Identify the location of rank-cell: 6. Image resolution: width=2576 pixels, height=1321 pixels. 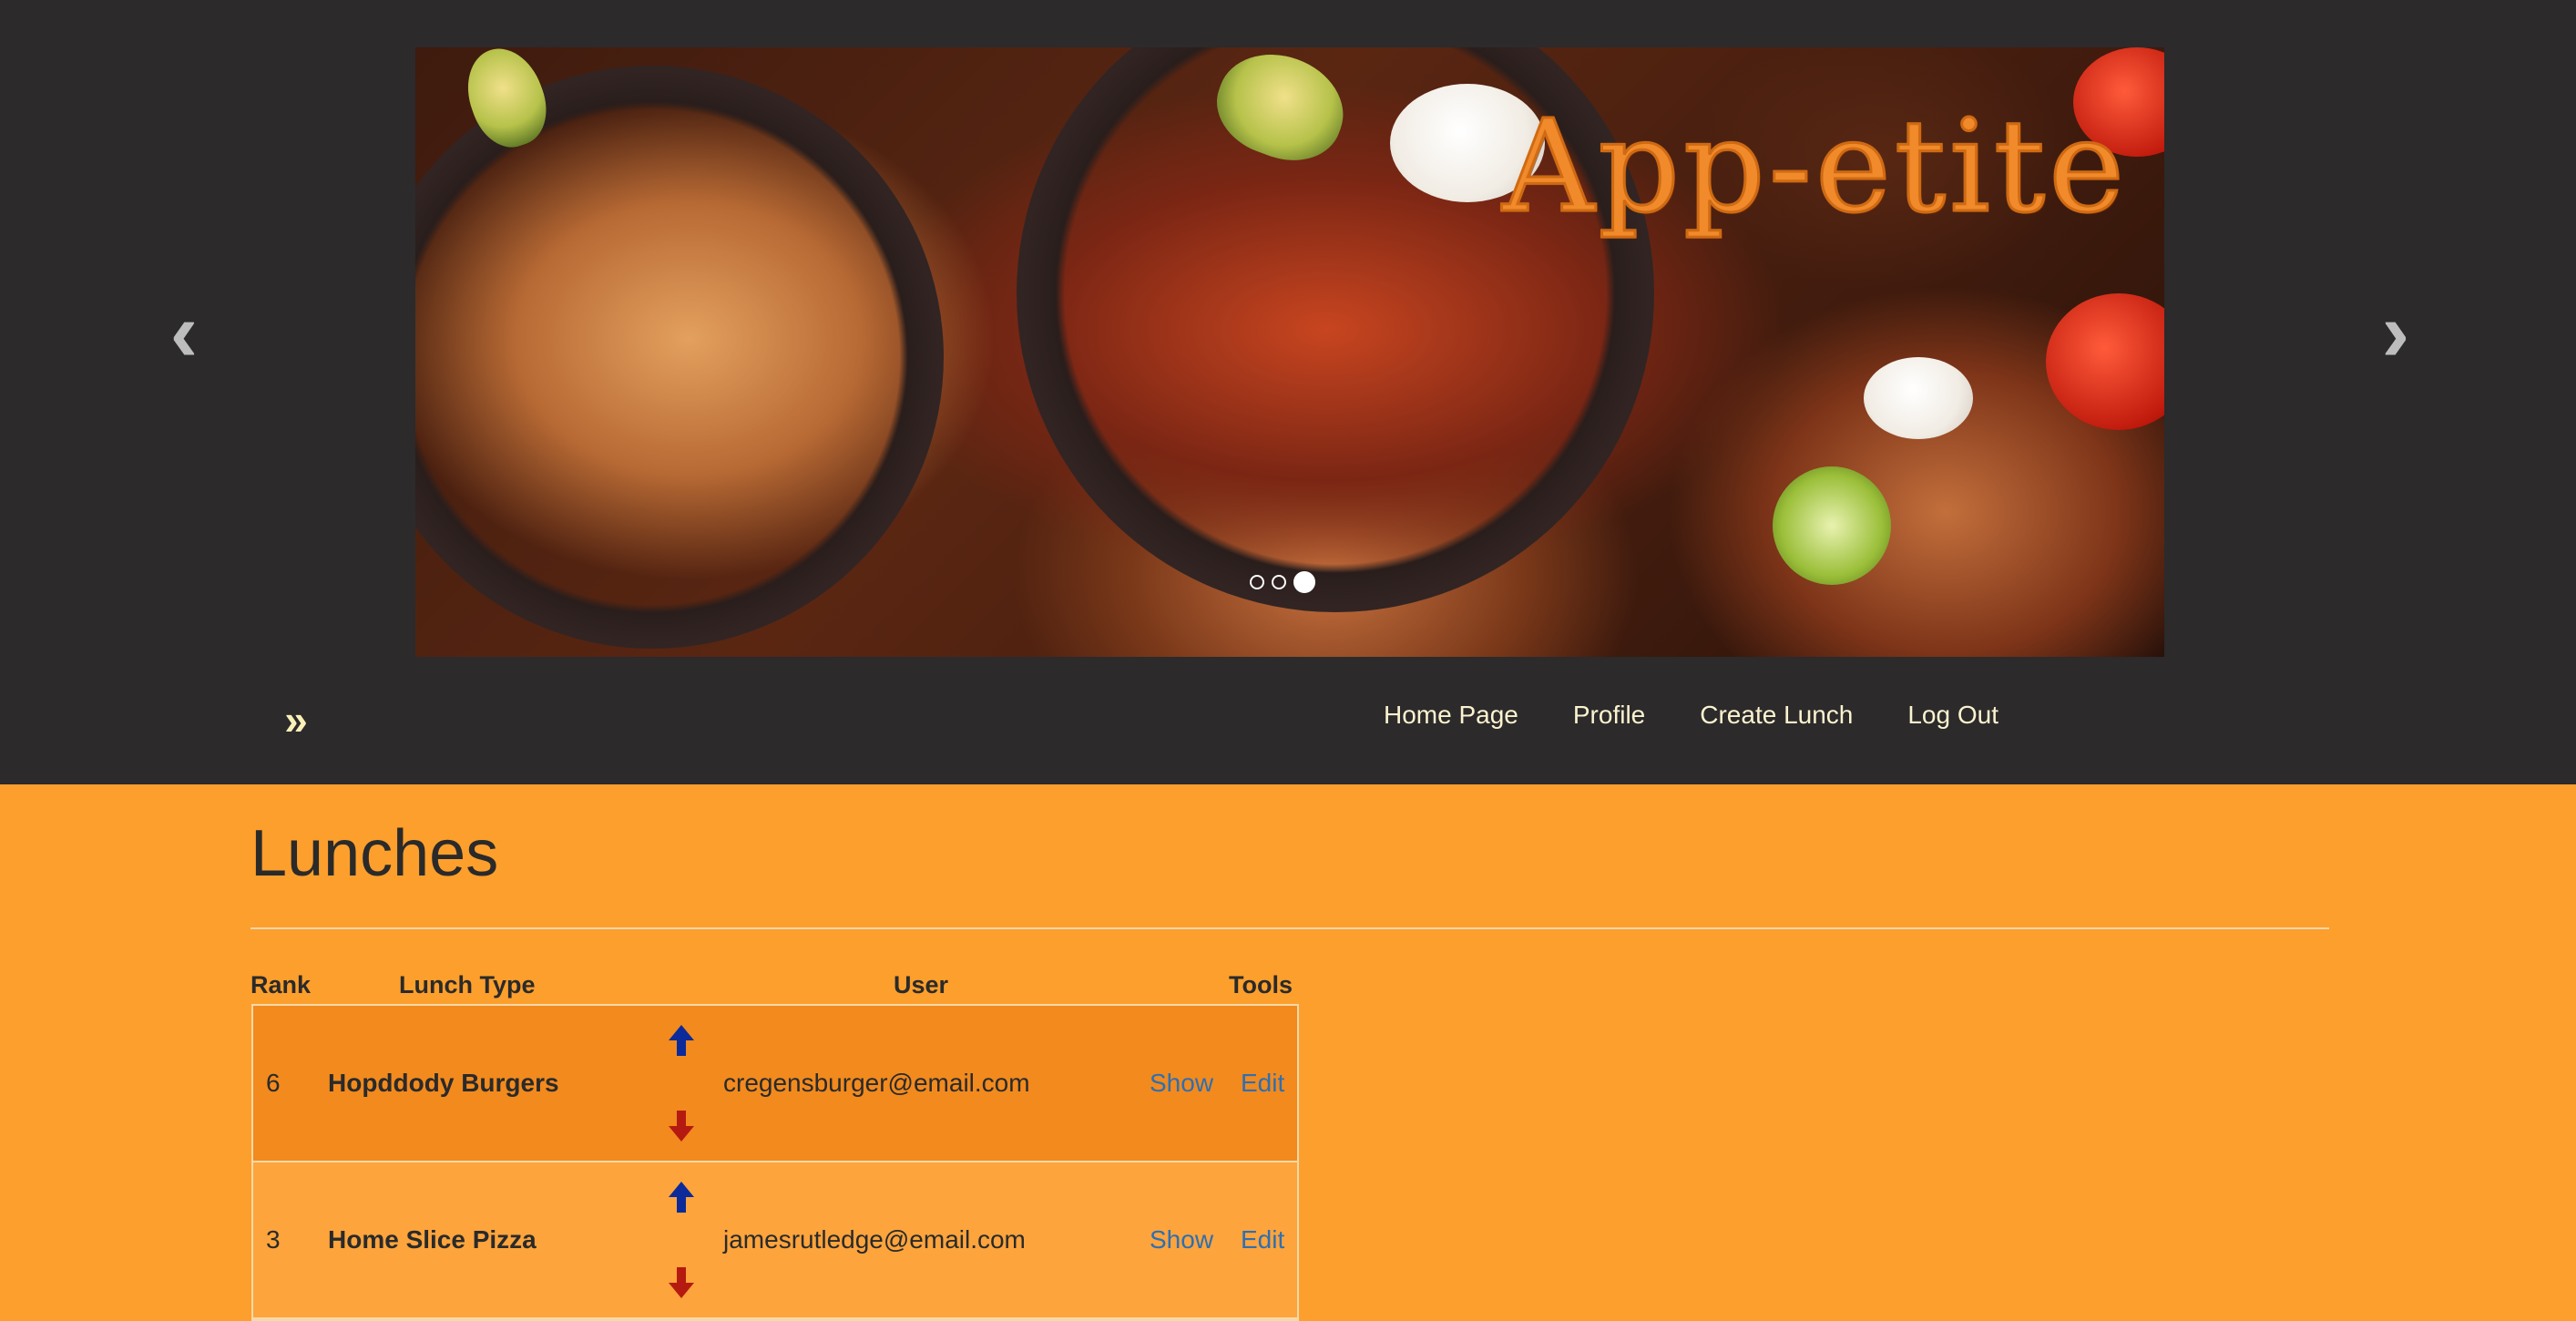
(273, 1083).